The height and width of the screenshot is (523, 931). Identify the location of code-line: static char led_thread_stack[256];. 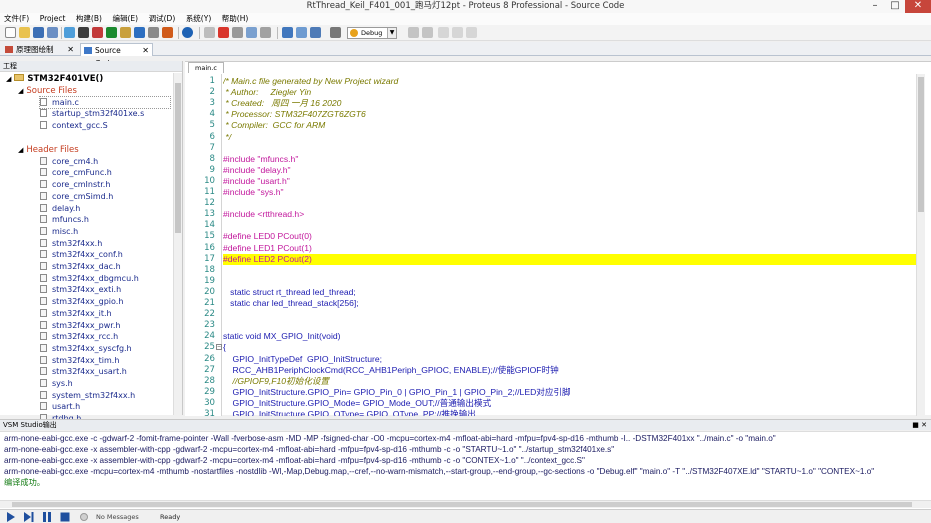
(569, 303).